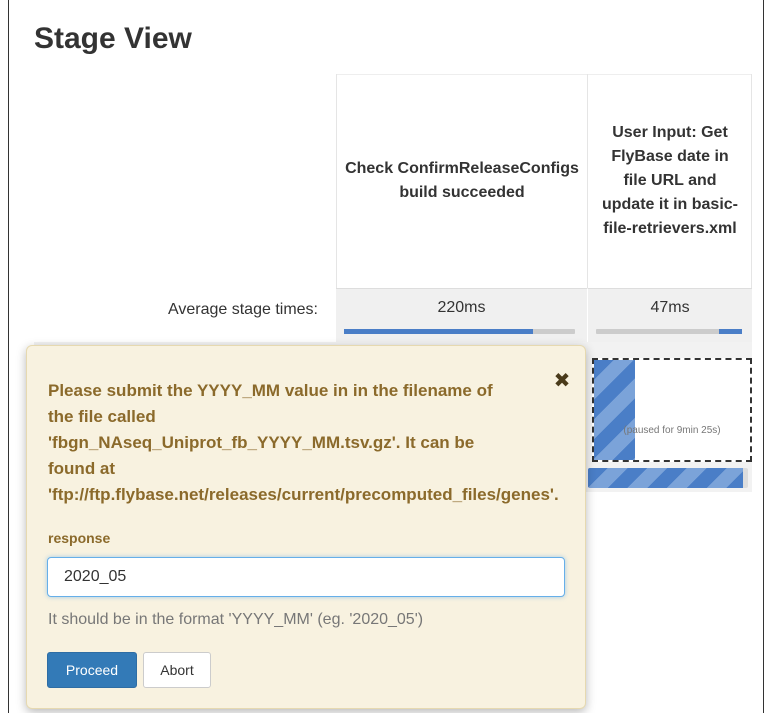  What do you see at coordinates (306, 577) in the screenshot?
I see `response-input` at bounding box center [306, 577].